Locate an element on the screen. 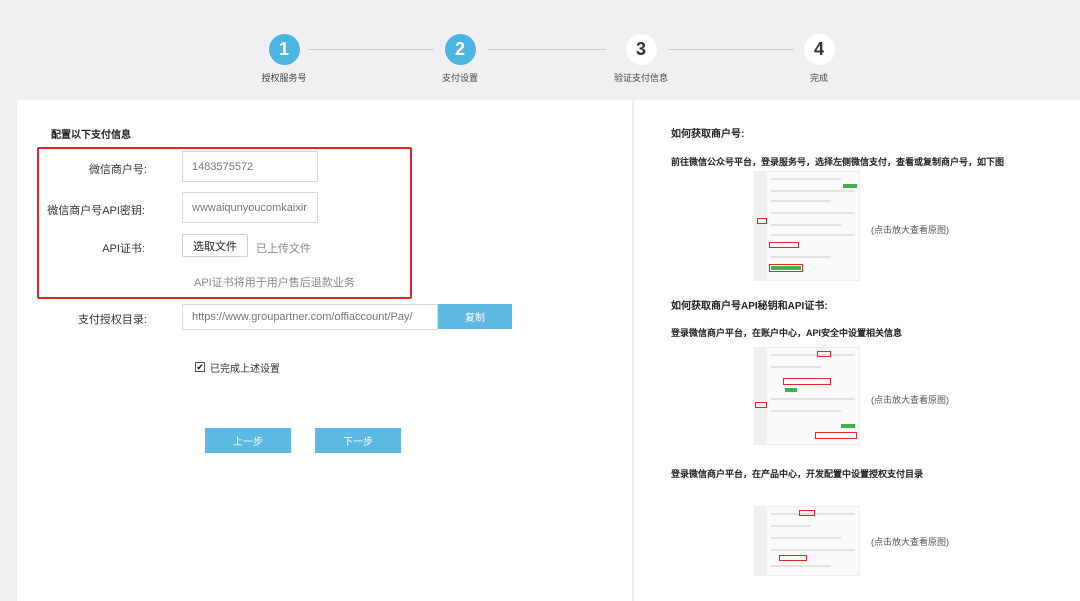  step-4: 4 完成 is located at coordinates (819, 59).